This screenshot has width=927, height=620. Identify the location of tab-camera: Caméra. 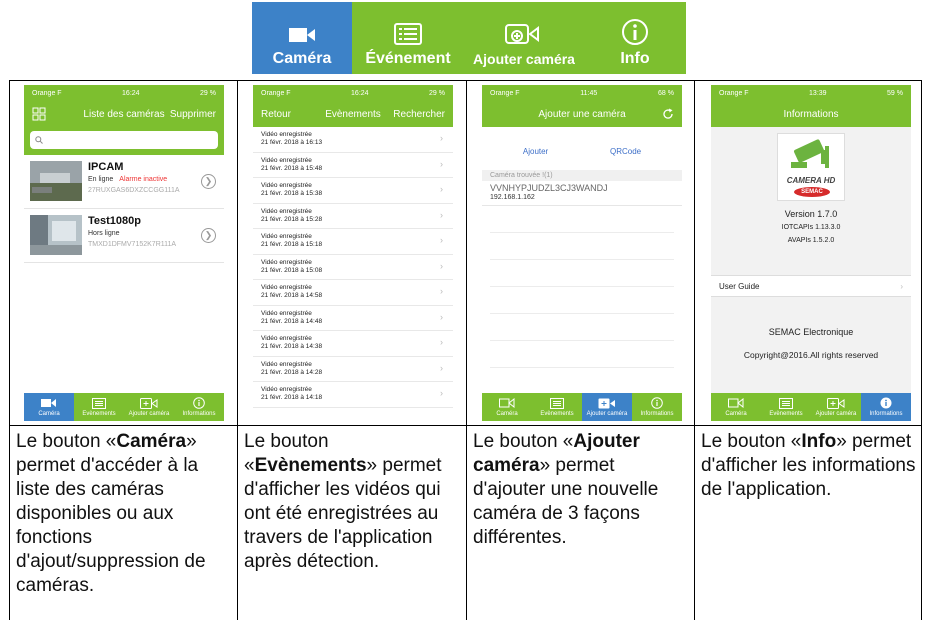
(302, 38).